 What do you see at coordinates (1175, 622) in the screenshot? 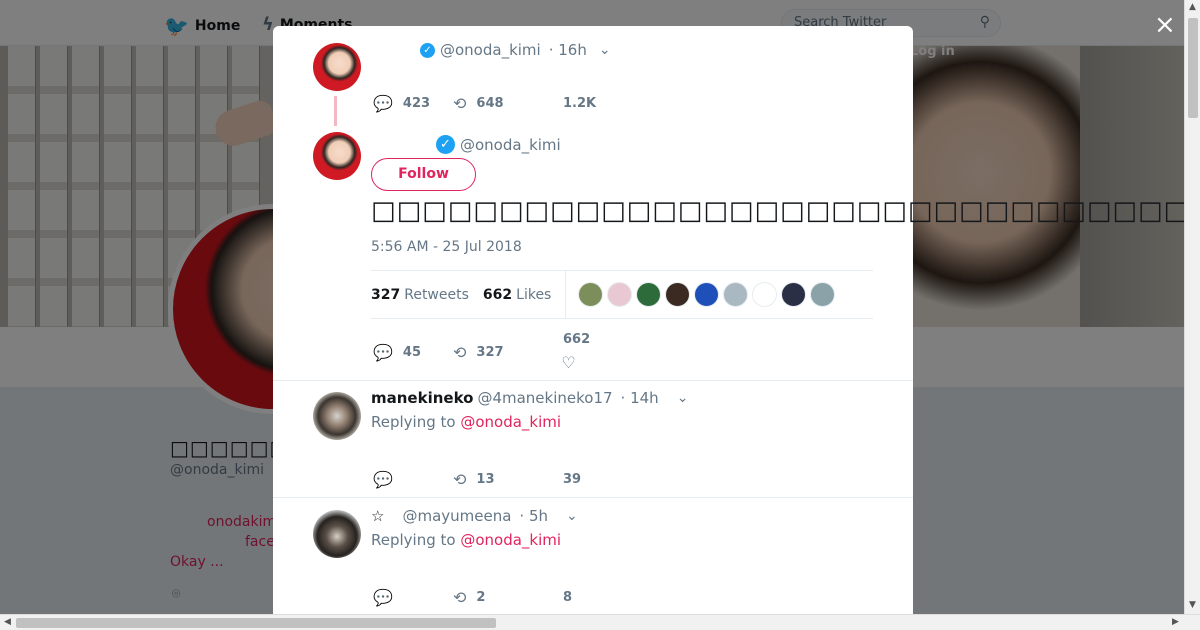
I see `scroll-right-icon: ▶` at bounding box center [1175, 622].